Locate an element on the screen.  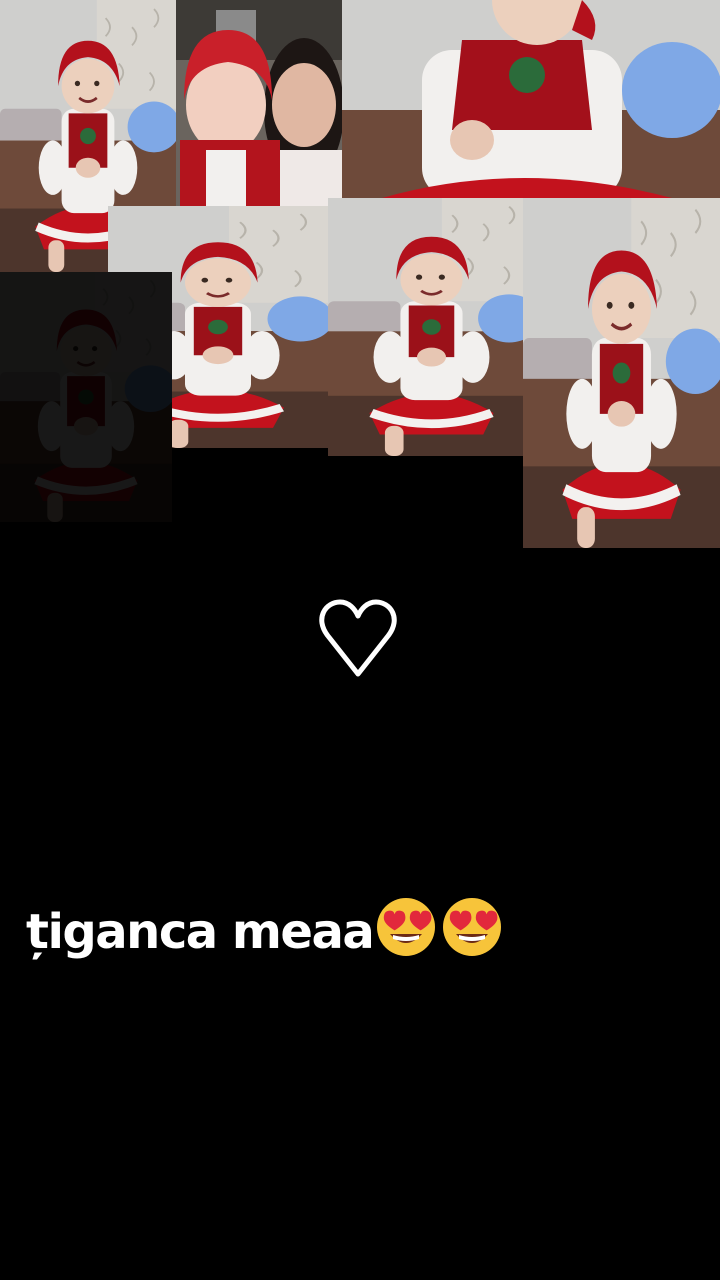
caption-text: țiganca meaa is located at coordinates (264, 931).